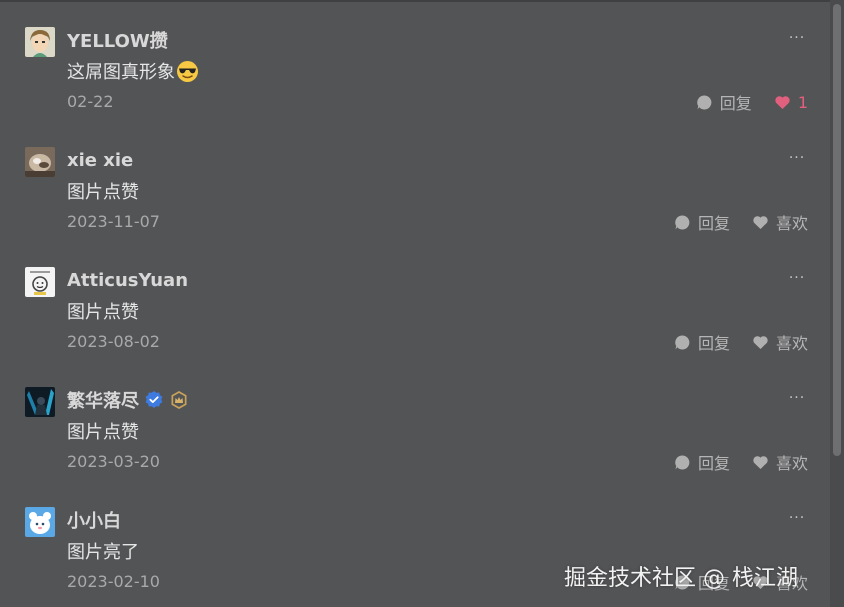  I want to click on scrollbar, so click(837, 303).